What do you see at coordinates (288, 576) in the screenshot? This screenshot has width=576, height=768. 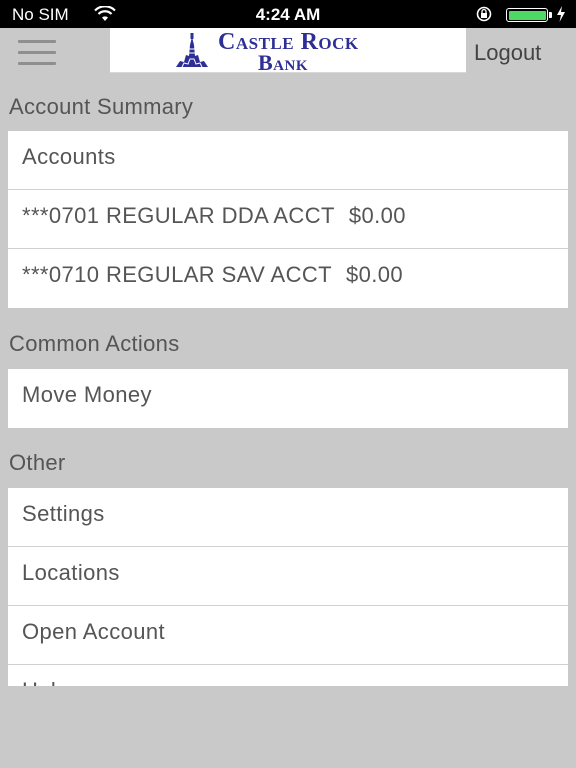 I see `list-item-locations: Locations` at bounding box center [288, 576].